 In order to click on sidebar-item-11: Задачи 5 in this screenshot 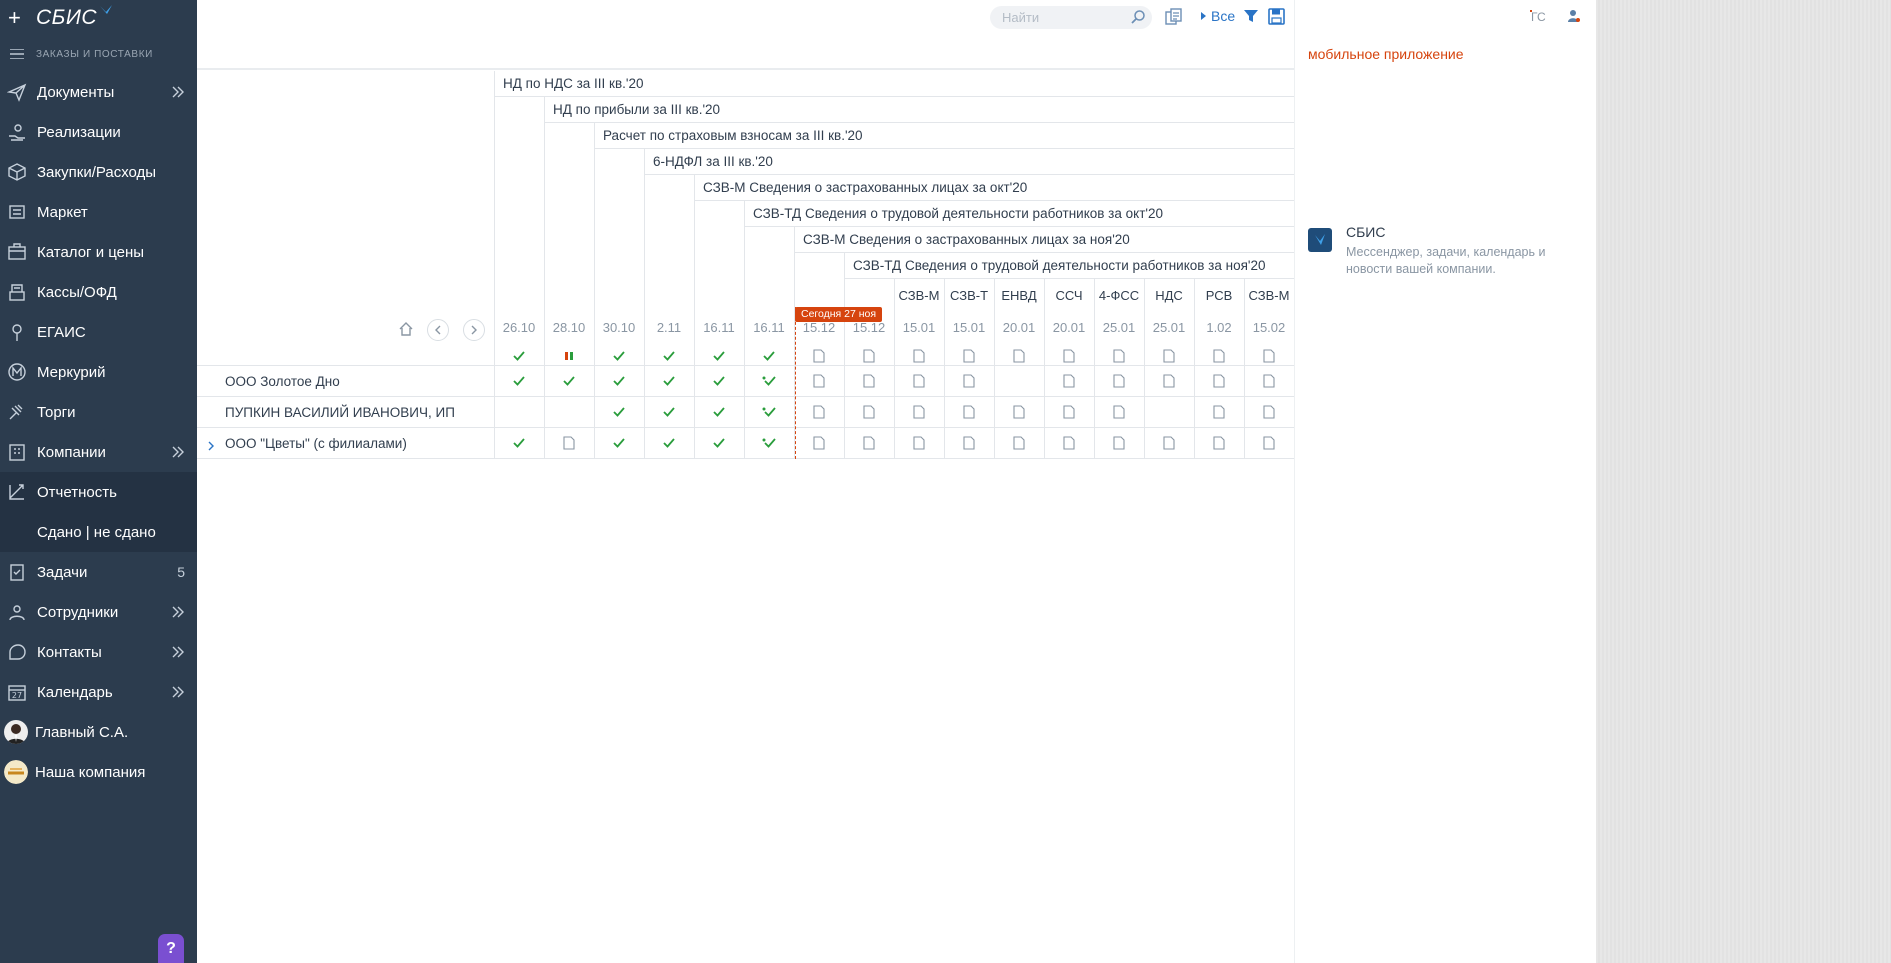, I will do `click(98, 572)`.